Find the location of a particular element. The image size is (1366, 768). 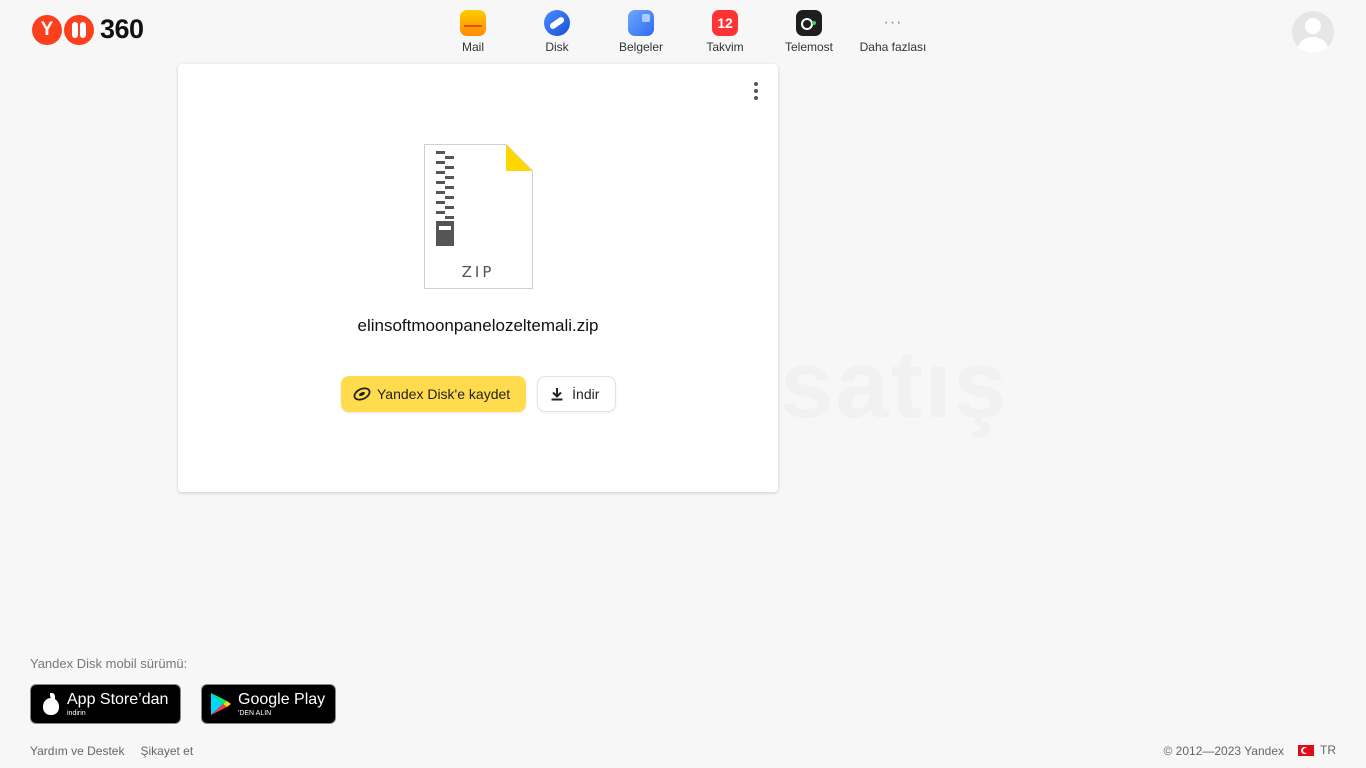

google-play-title: Google Play is located at coordinates (282, 699).